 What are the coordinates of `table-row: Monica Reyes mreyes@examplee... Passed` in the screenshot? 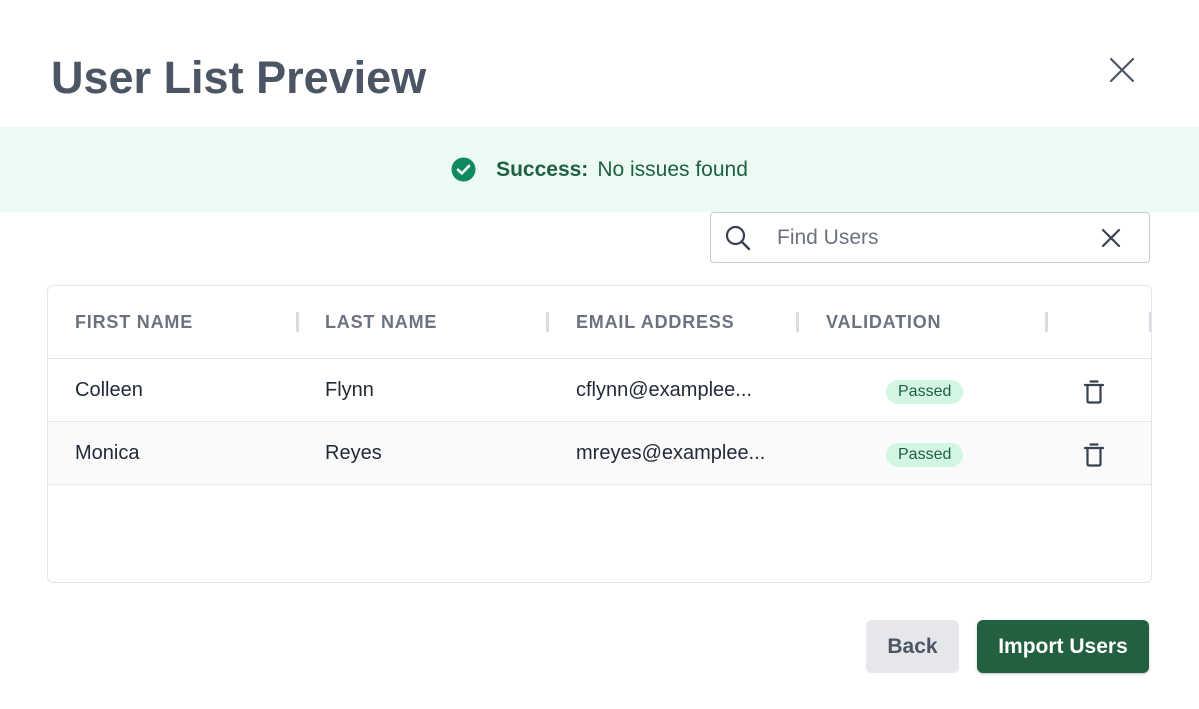 It's located at (599, 453).